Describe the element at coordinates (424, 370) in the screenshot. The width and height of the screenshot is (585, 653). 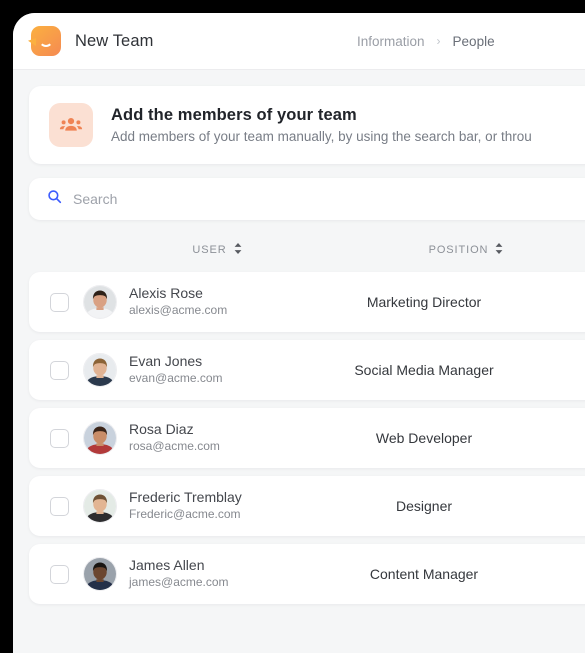
I see `row-position: Social Media Manager` at that location.